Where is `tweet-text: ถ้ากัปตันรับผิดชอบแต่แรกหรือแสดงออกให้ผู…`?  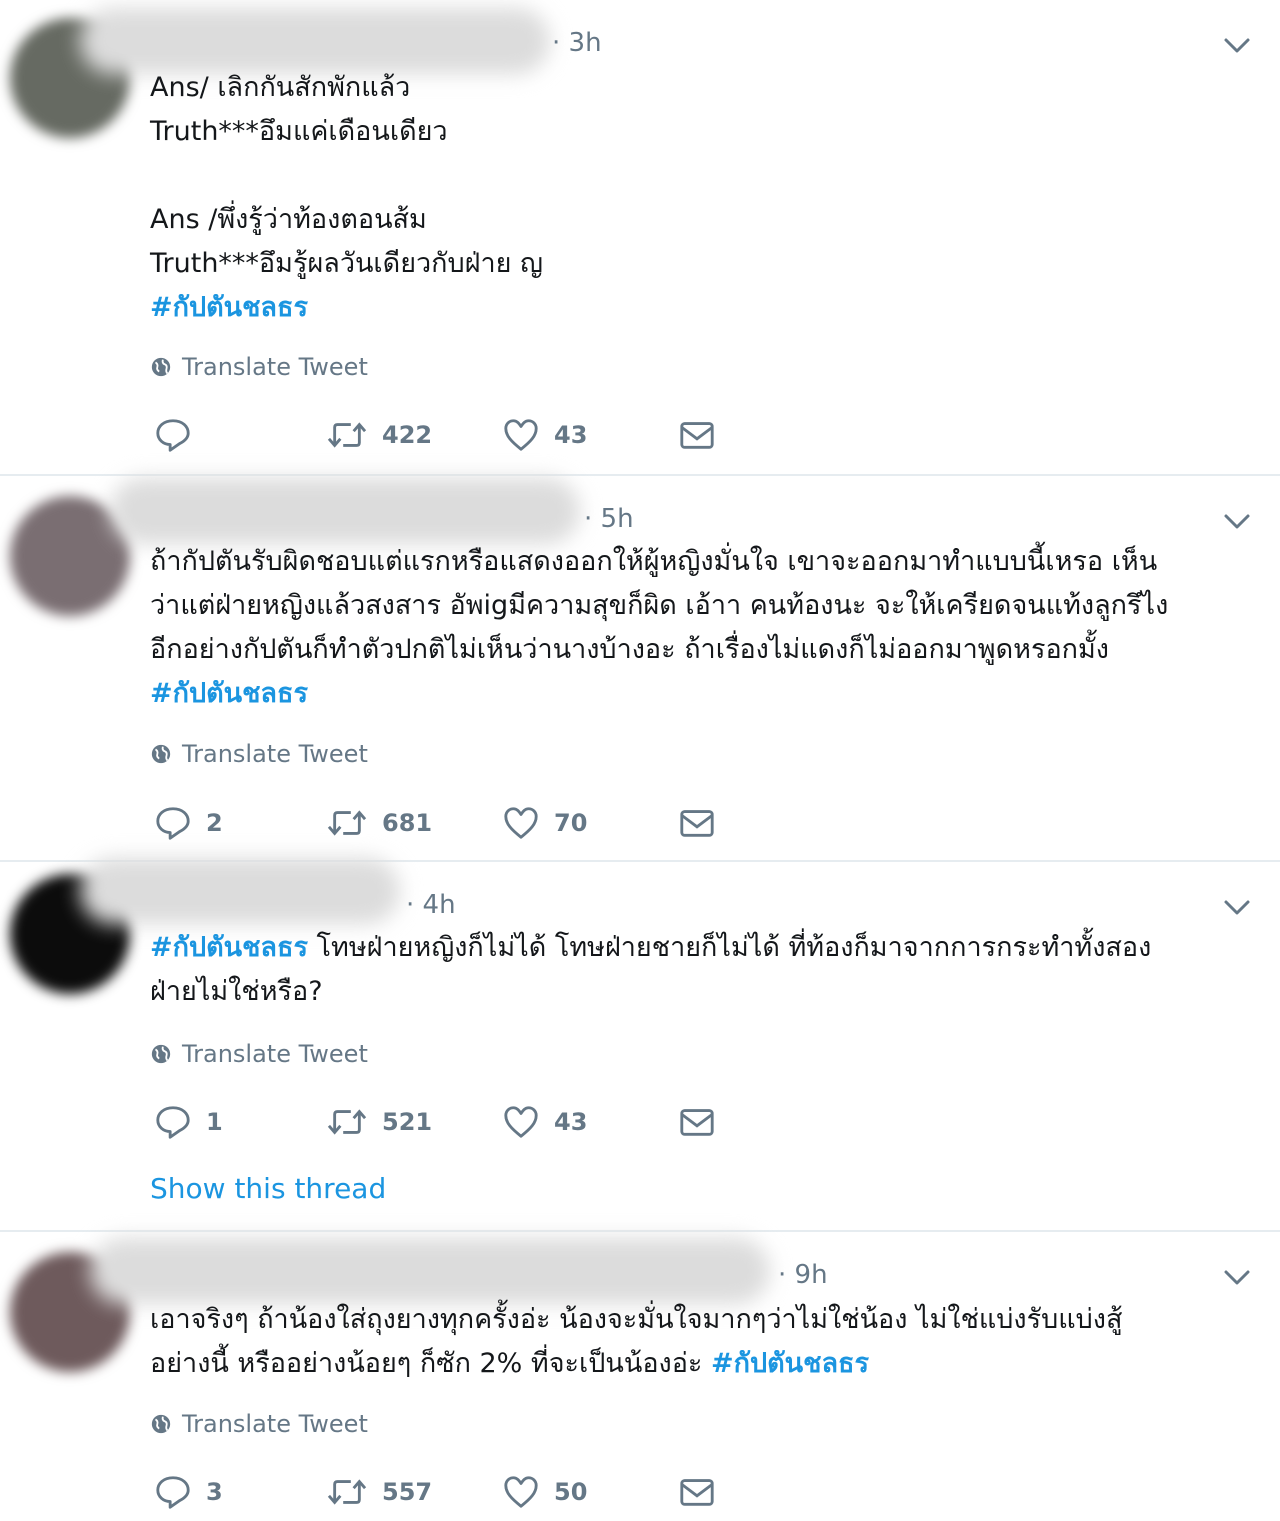 tweet-text: ถ้ากัปตันรับผิดชอบแต่แรกหรือแสดงออกให้ผู… is located at coordinates (695, 628).